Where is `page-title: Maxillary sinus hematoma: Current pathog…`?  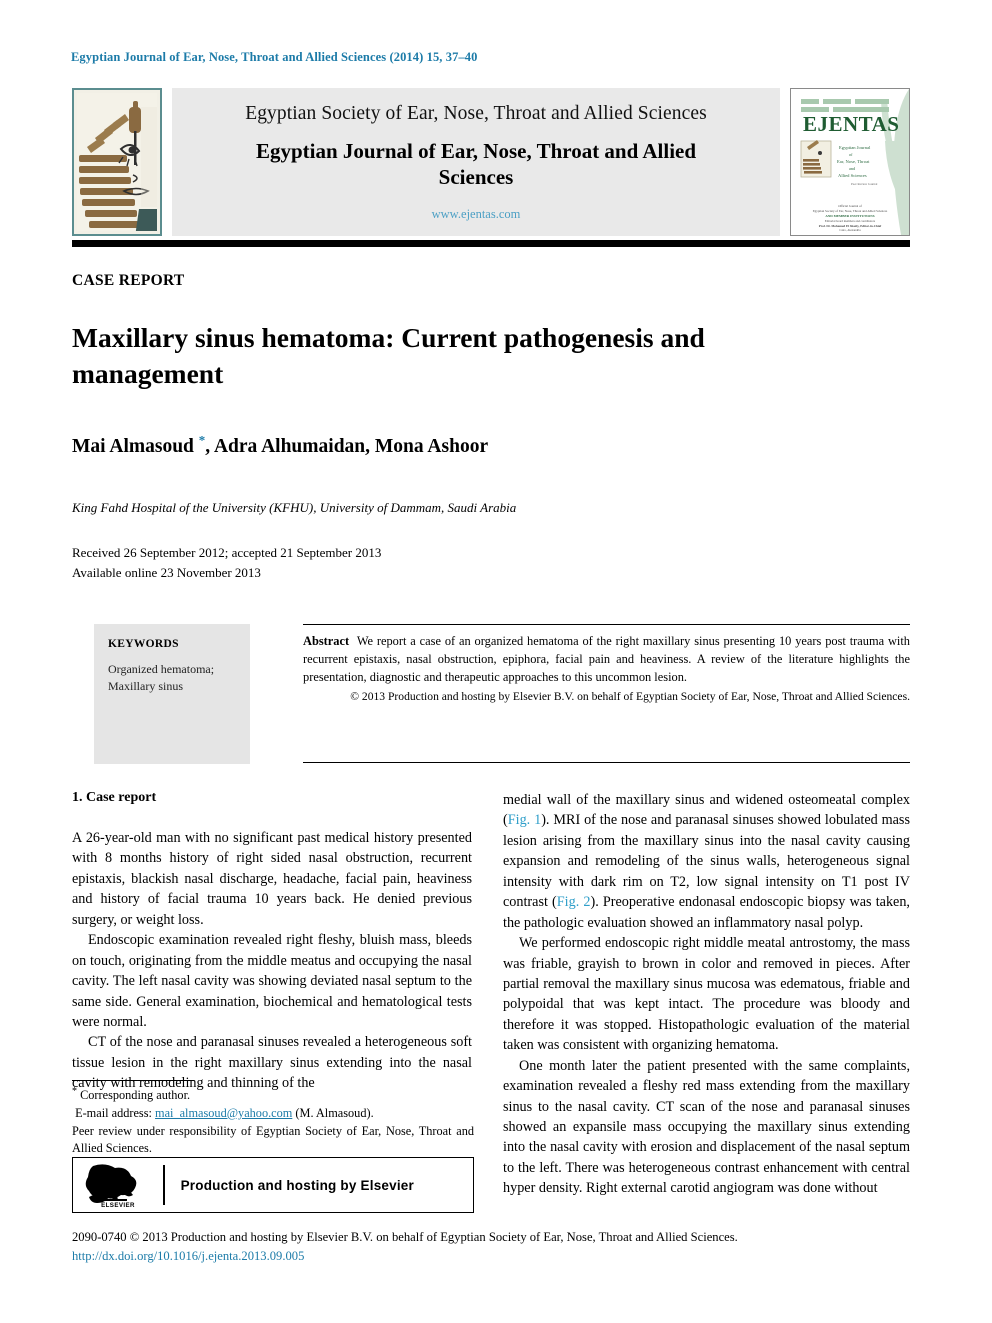 page-title: Maxillary sinus hematoma: Current pathog… is located at coordinates (388, 356).